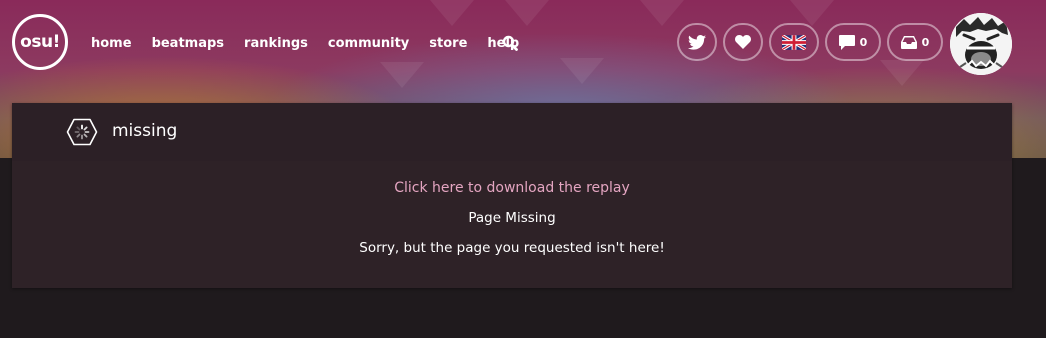 Image resolution: width=1046 pixels, height=338 pixels. Describe the element at coordinates (448, 43) in the screenshot. I see `nav-store: store` at that location.